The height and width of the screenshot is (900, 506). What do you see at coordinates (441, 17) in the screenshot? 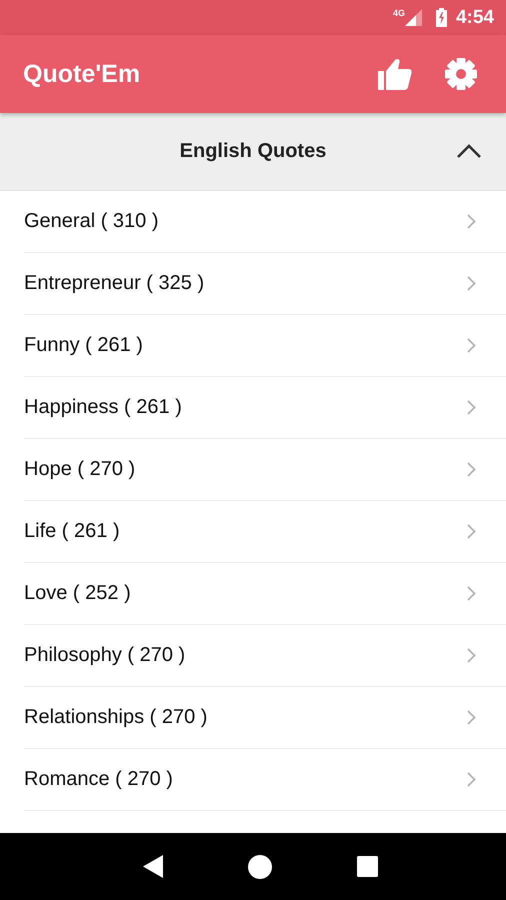
I see `battery-charging-icon` at bounding box center [441, 17].